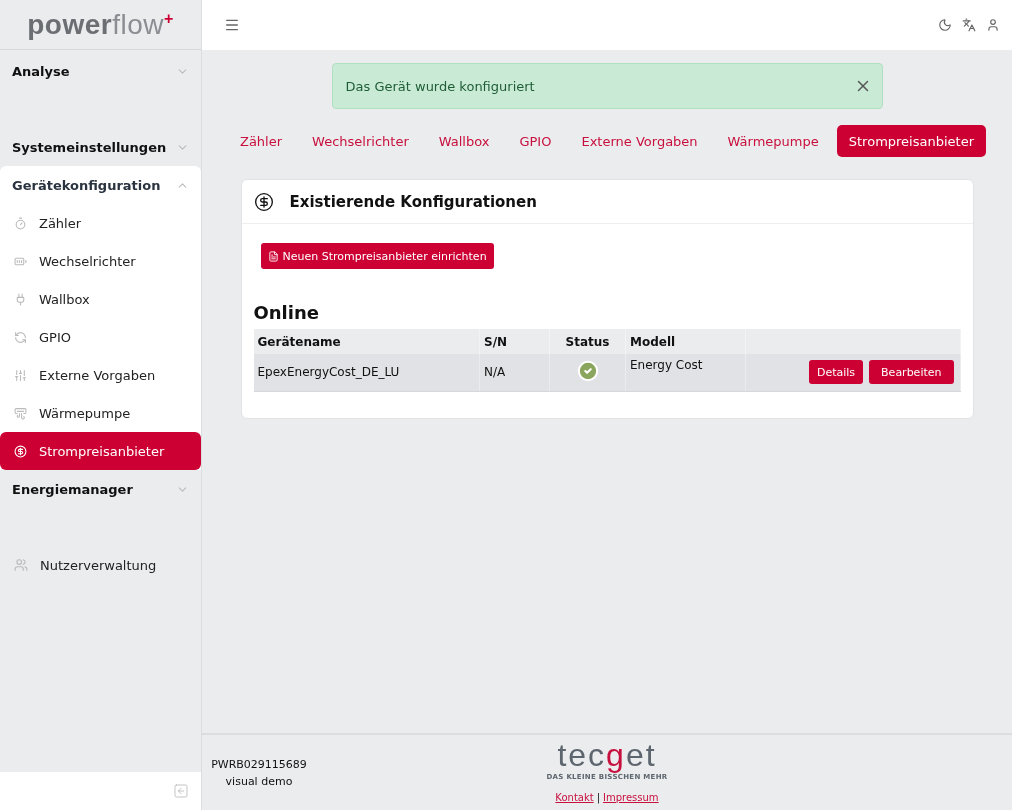 The width and height of the screenshot is (1012, 810). What do you see at coordinates (377, 256) in the screenshot?
I see `new-provider-button: Neuen Strompreisanbieter einrichten` at bounding box center [377, 256].